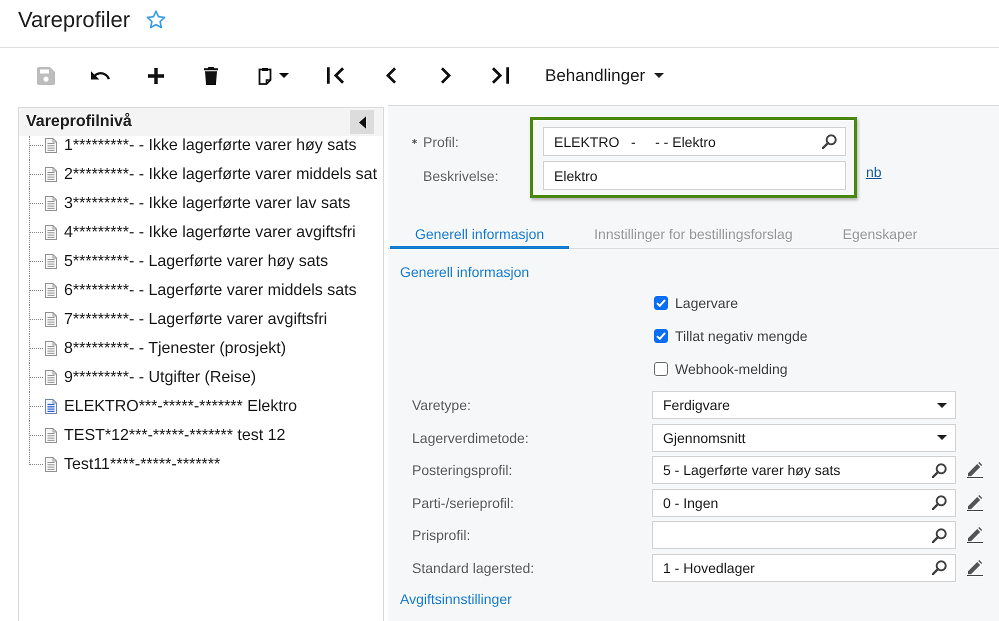  Describe the element at coordinates (186, 319) in the screenshot. I see `tree-item: 7*********- - Lagerførte varer avgiftsfri` at that location.